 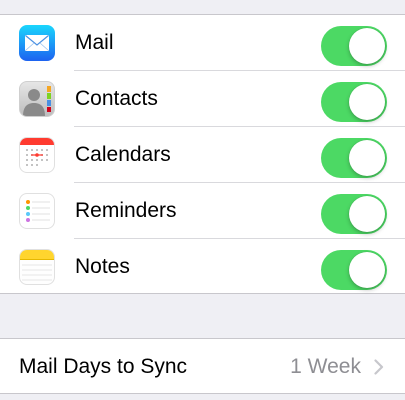 I want to click on notes-icon, so click(x=37, y=267).